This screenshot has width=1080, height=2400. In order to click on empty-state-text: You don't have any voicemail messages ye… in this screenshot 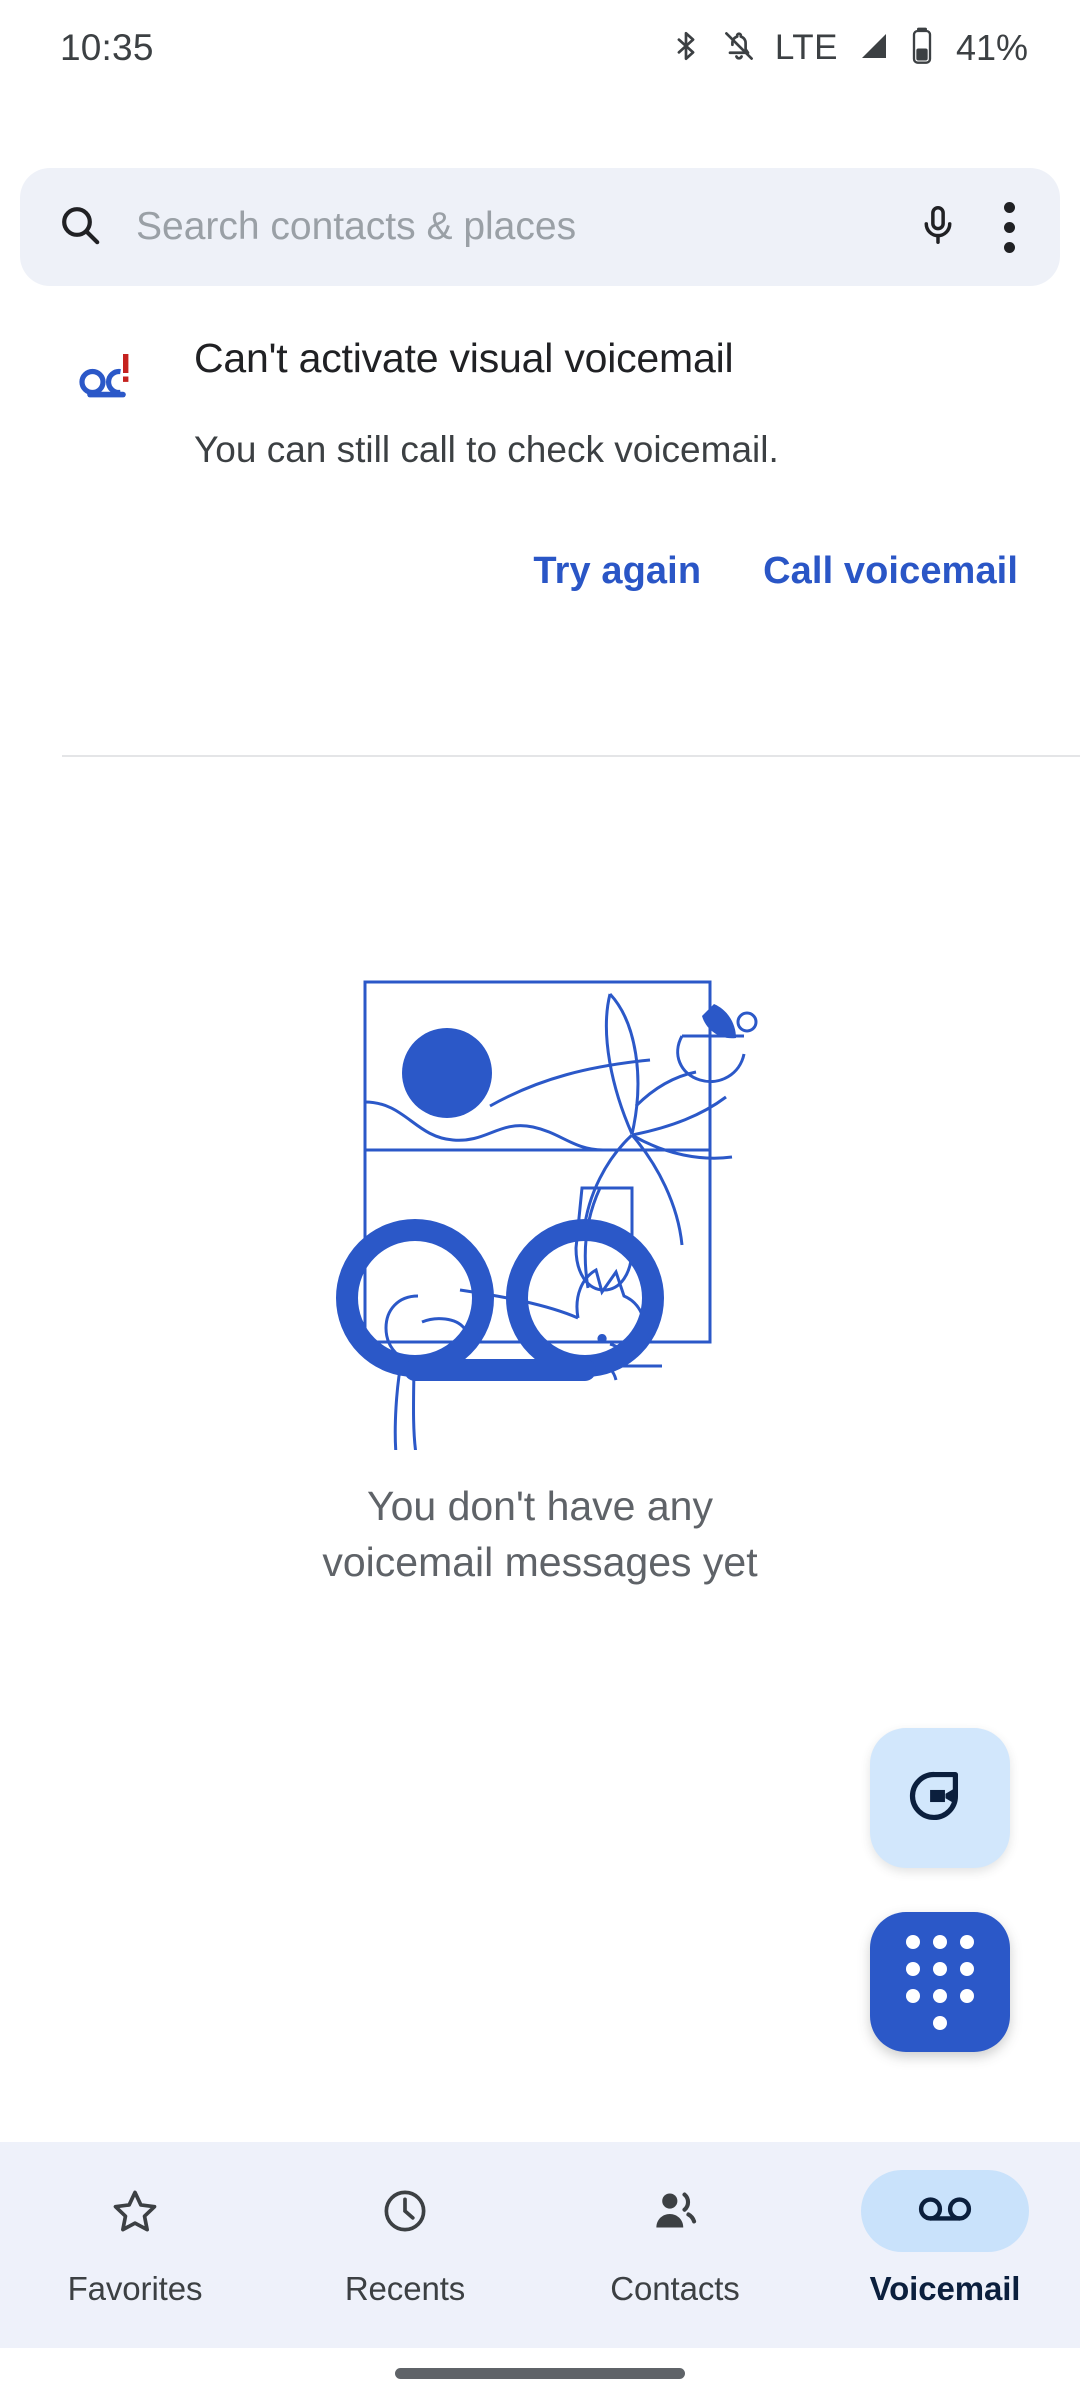, I will do `click(539, 1534)`.